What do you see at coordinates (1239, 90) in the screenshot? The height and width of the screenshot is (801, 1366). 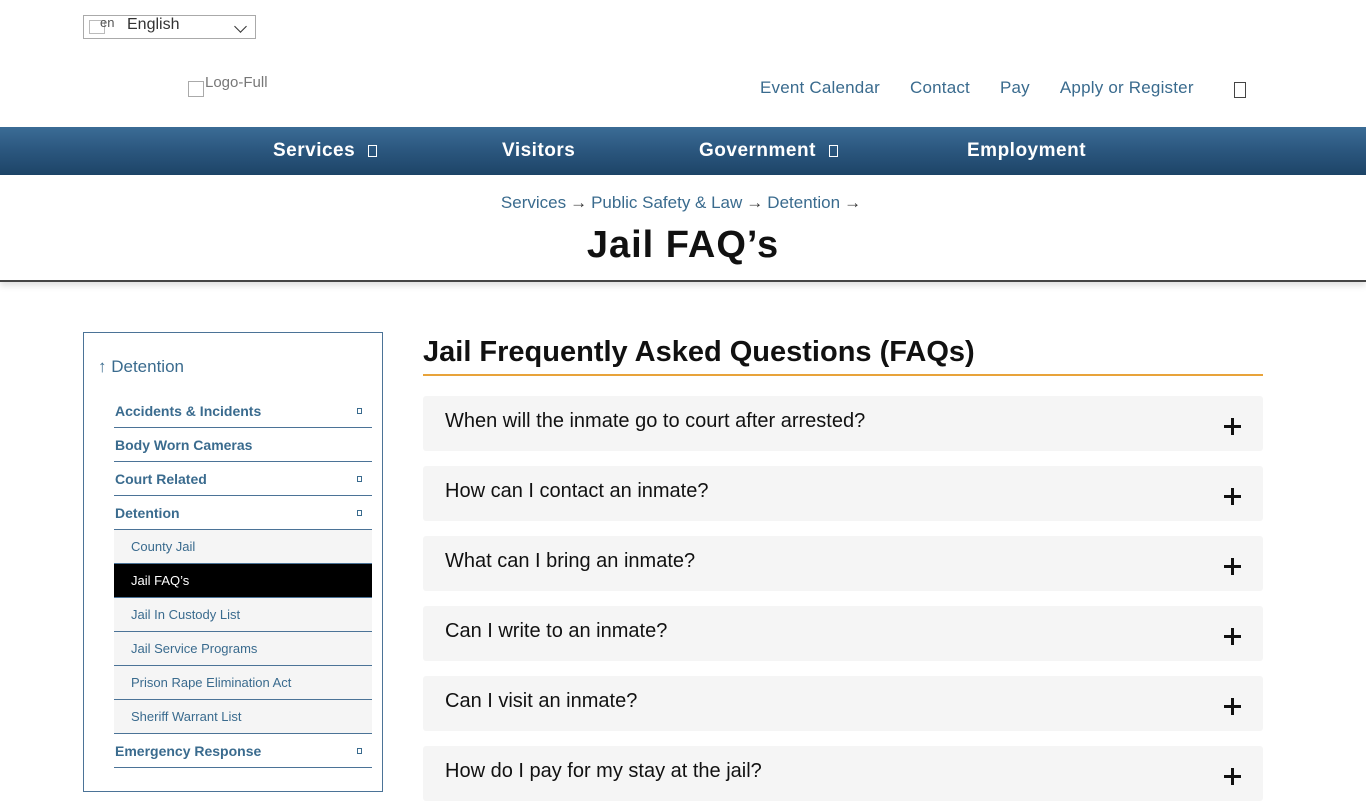 I see `search-icon` at bounding box center [1239, 90].